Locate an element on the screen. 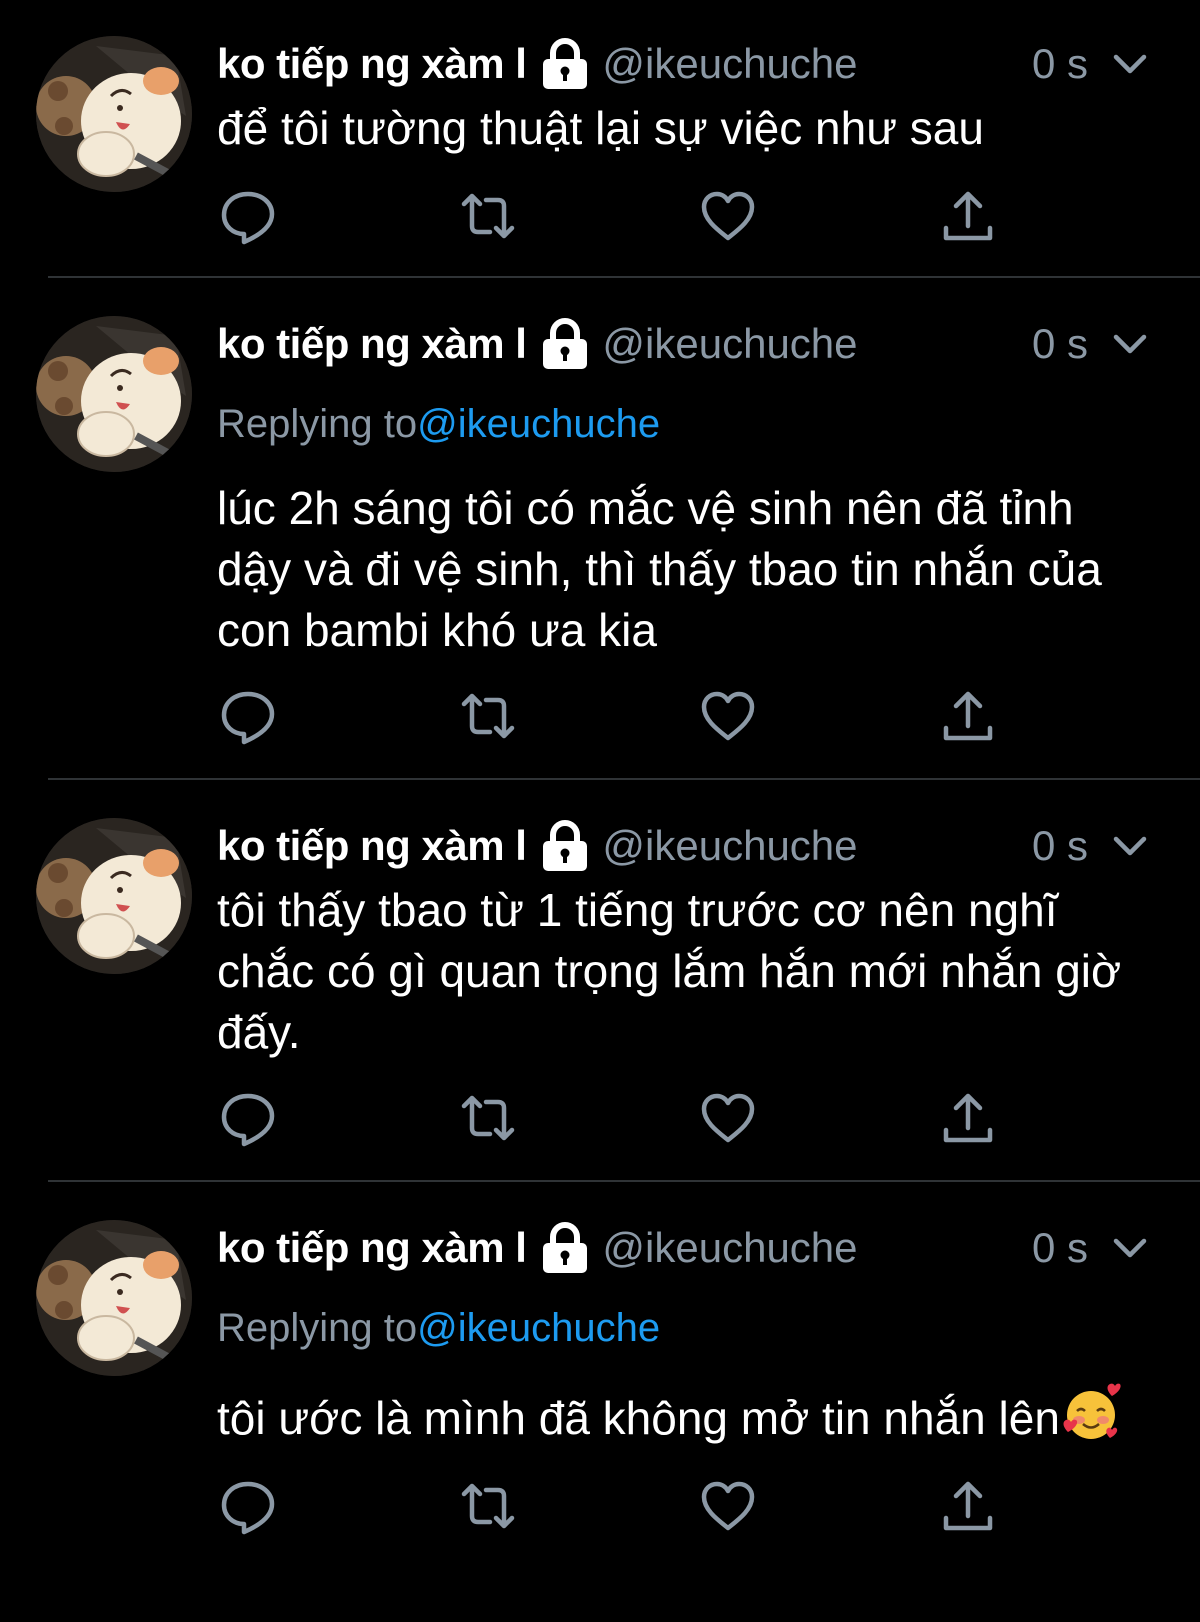 The width and height of the screenshot is (1200, 1622). tweet-text-content: tôi ước là mình đã không mở tin nhắn lên is located at coordinates (638, 1418).